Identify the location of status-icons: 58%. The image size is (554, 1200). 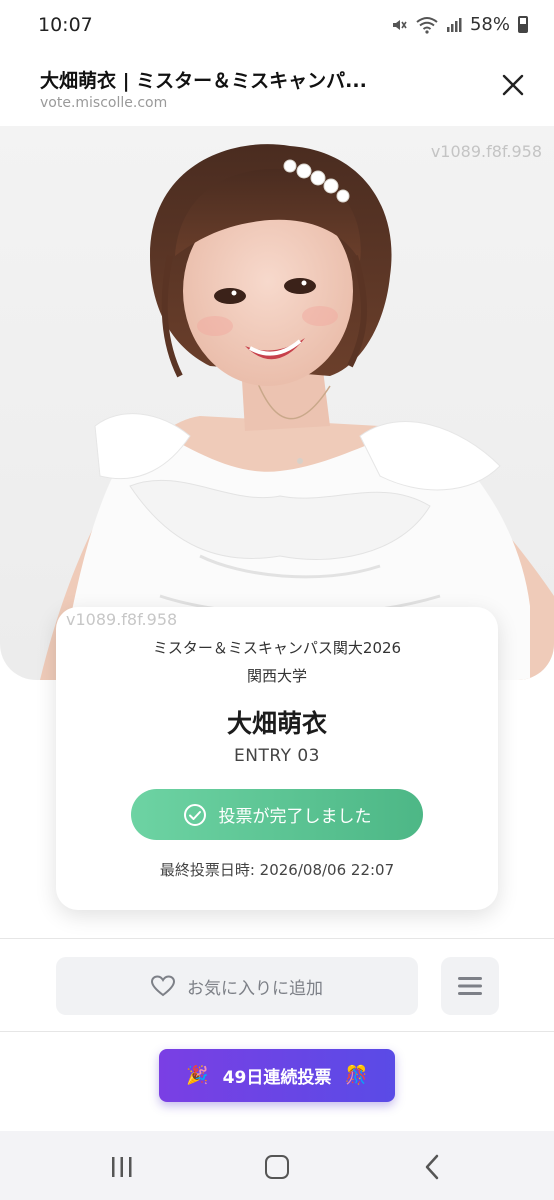
(459, 24).